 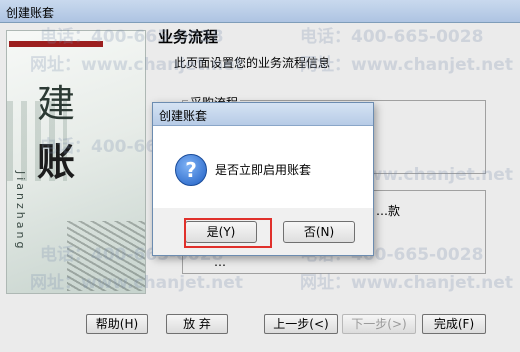 I want to click on dialog-body: ? 是否立即启用账套, so click(x=263, y=167).